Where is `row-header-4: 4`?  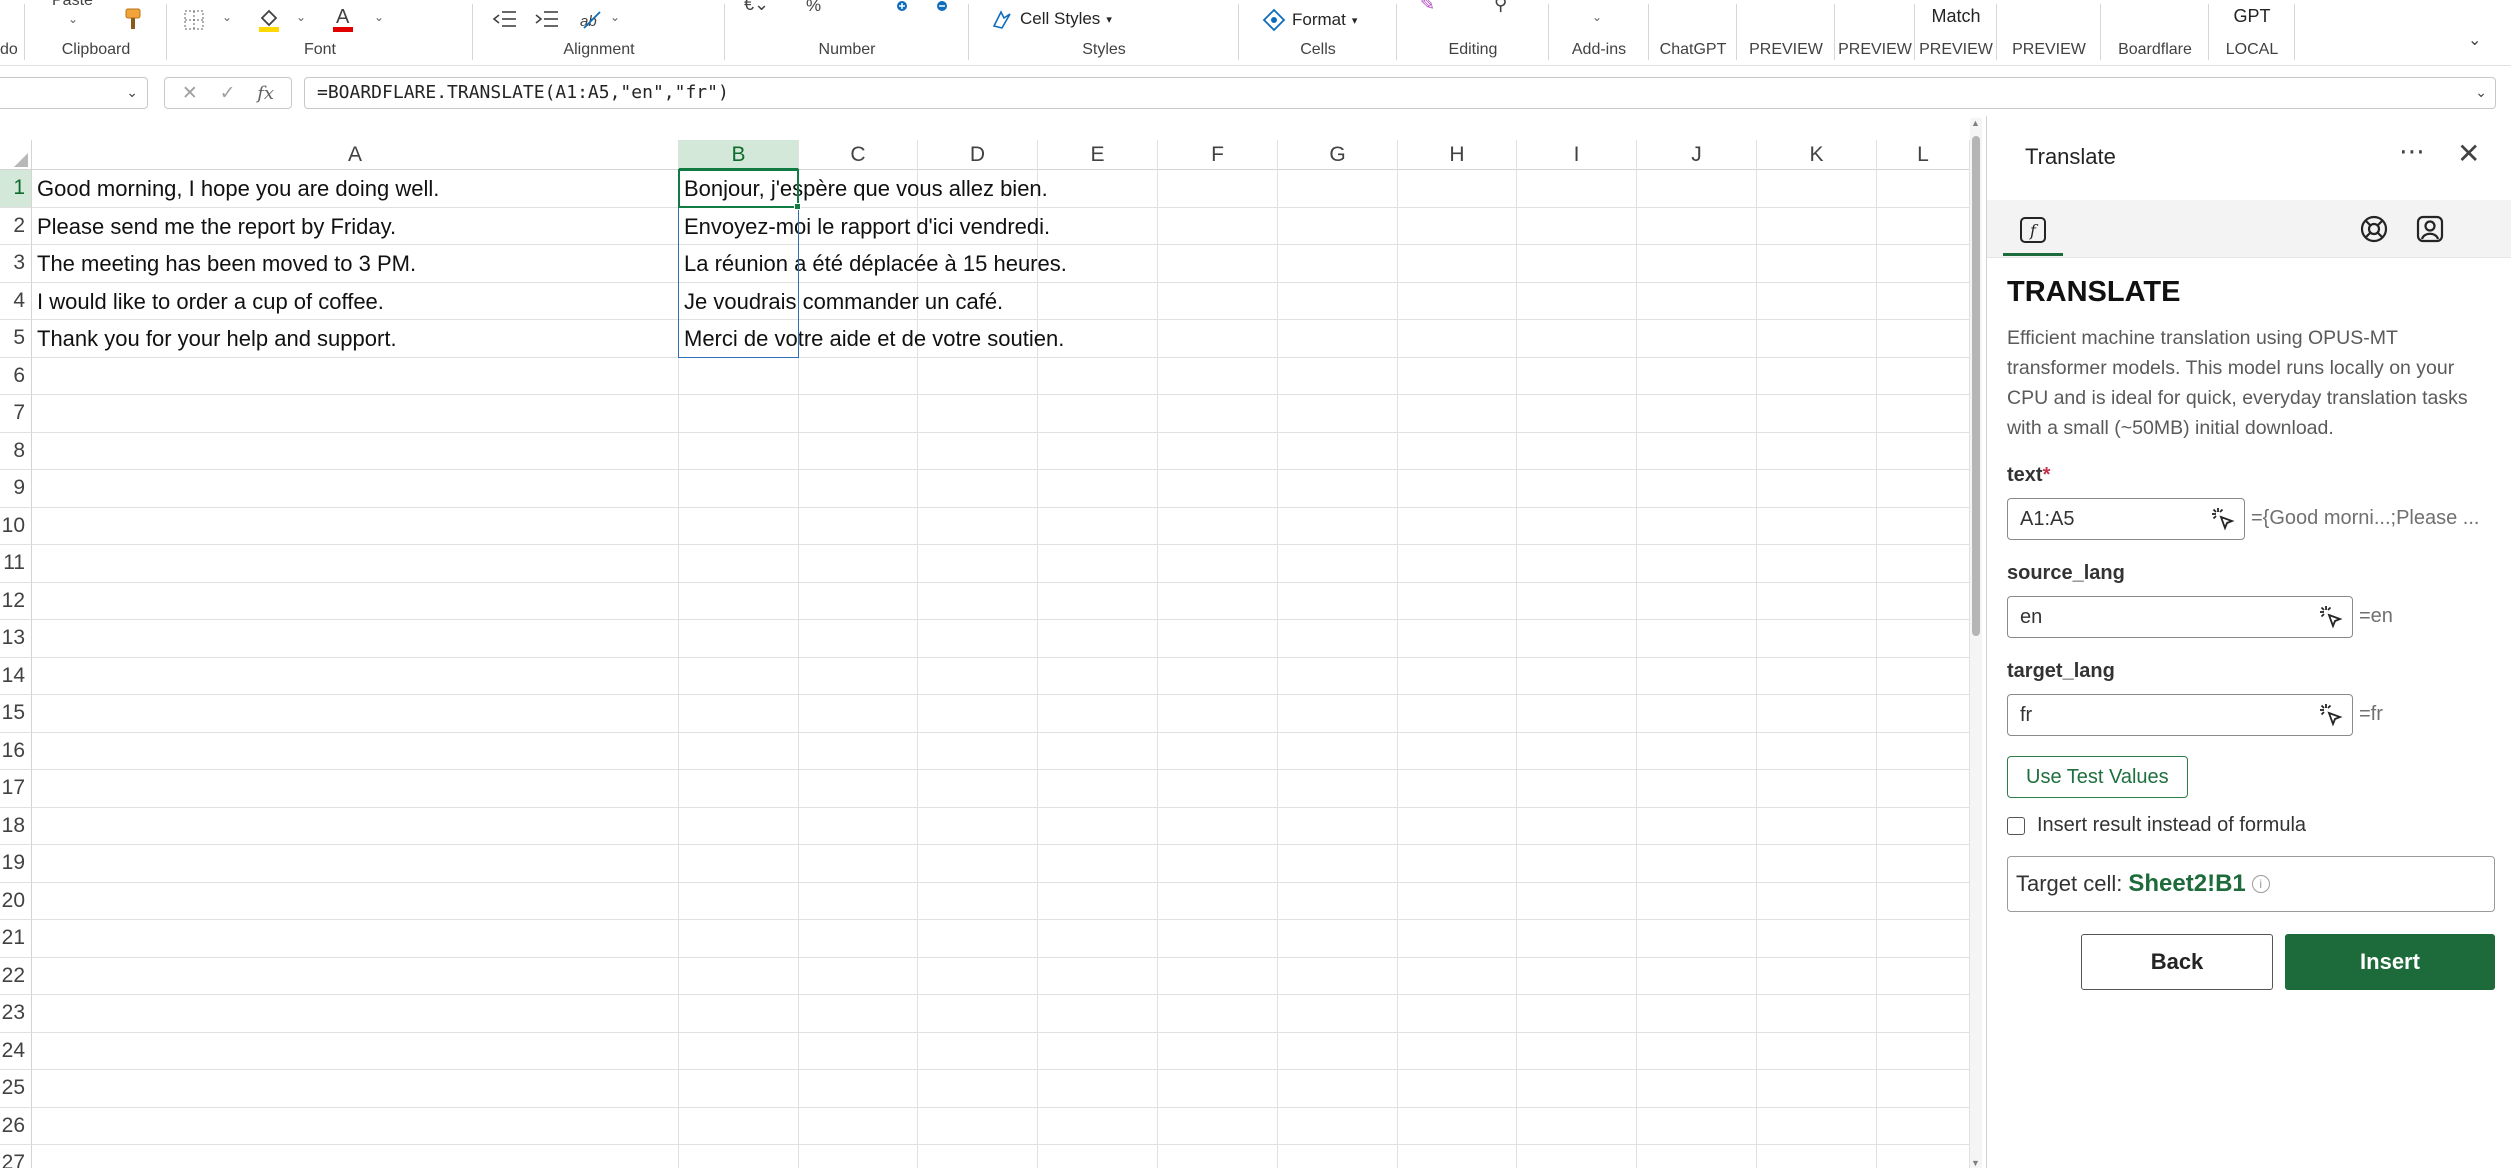
row-header-4: 4 is located at coordinates (16, 301).